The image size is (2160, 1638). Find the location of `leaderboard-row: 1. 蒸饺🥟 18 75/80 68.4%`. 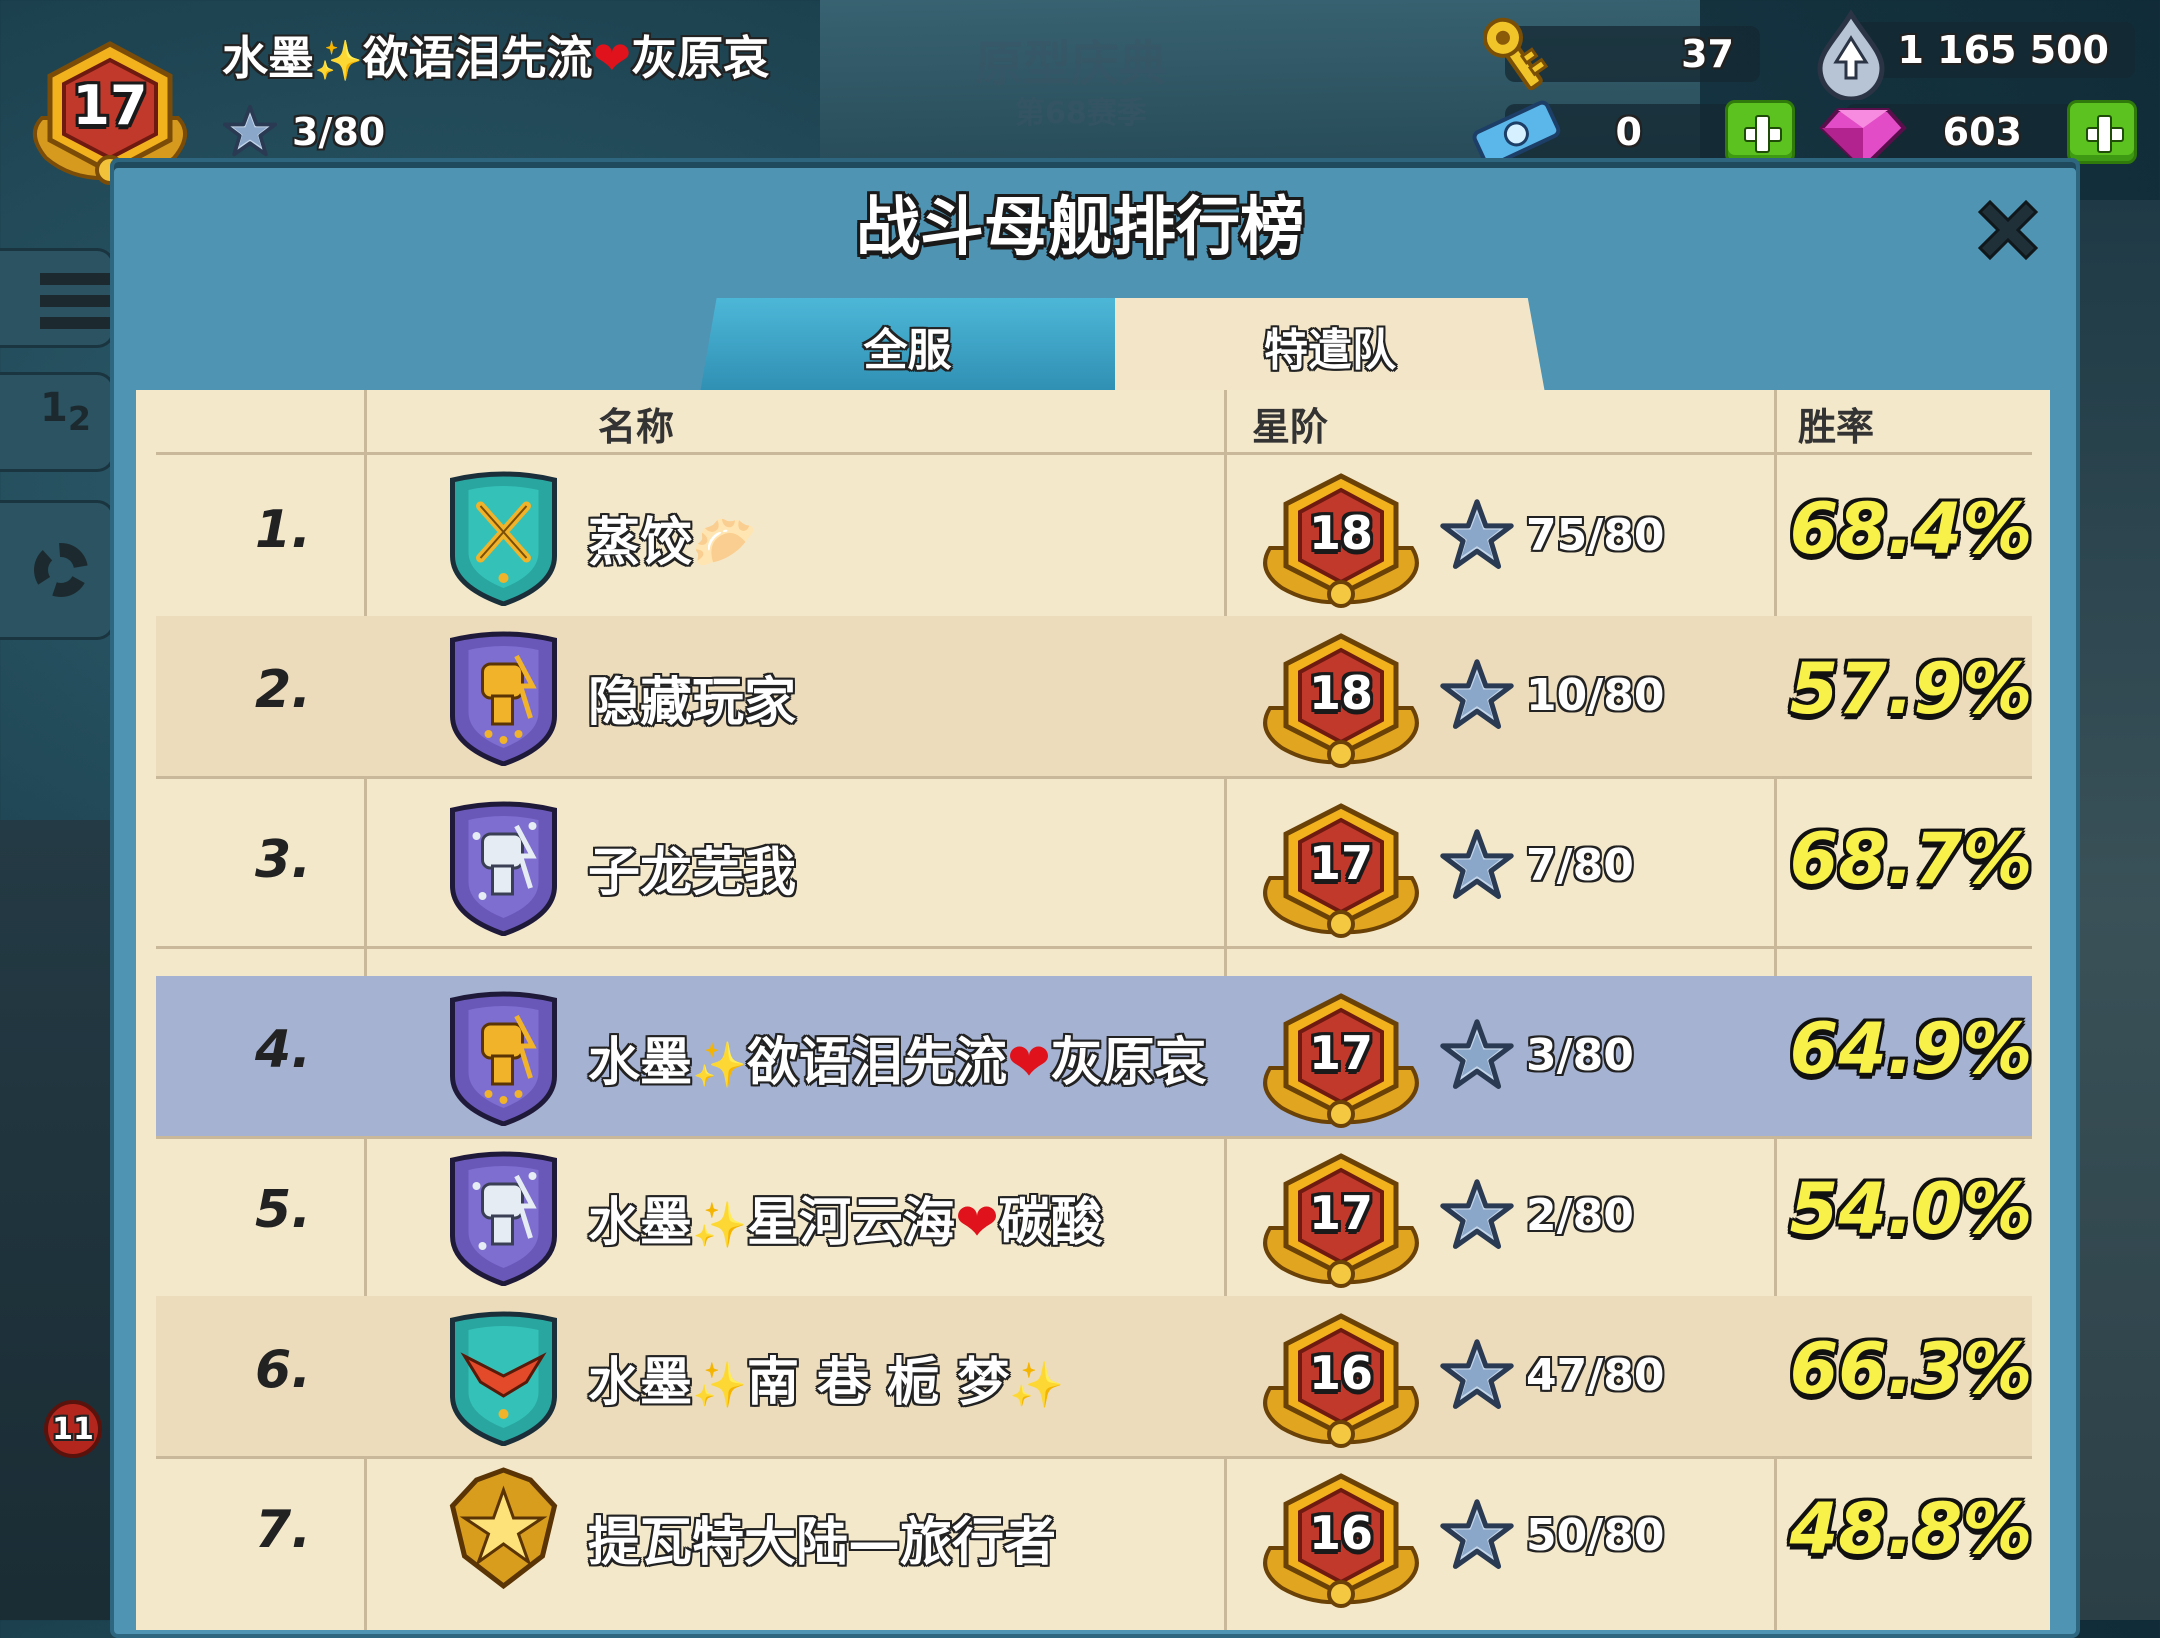

leaderboard-row: 1. 蒸饺🥟 18 75/80 68.4% is located at coordinates (1094, 536).